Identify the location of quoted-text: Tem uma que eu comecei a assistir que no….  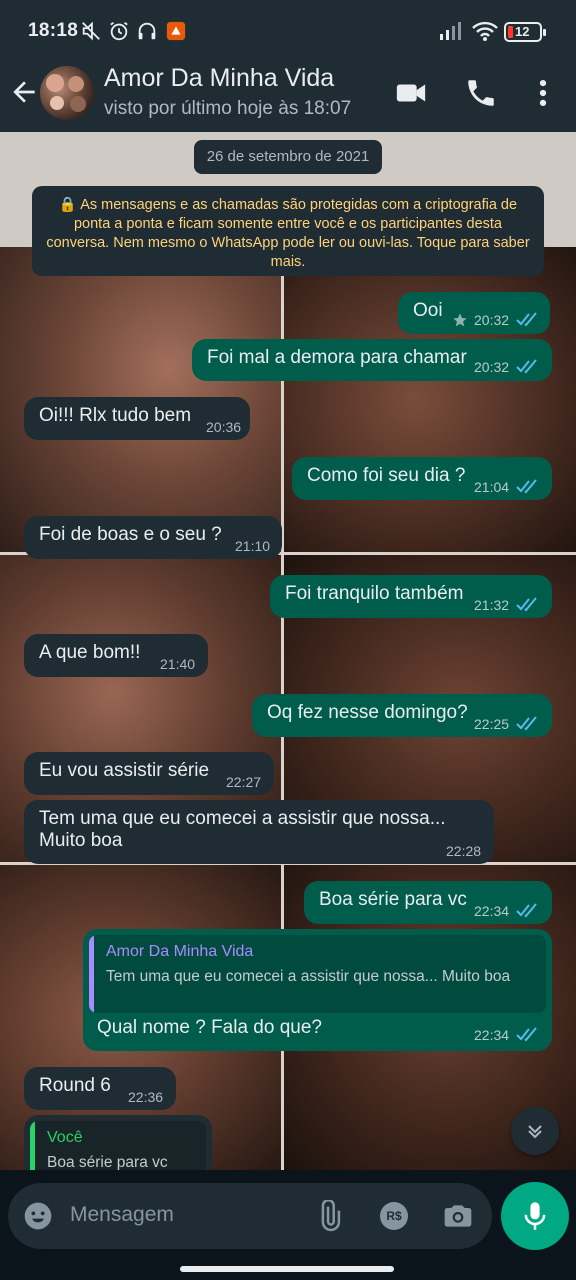
(308, 976).